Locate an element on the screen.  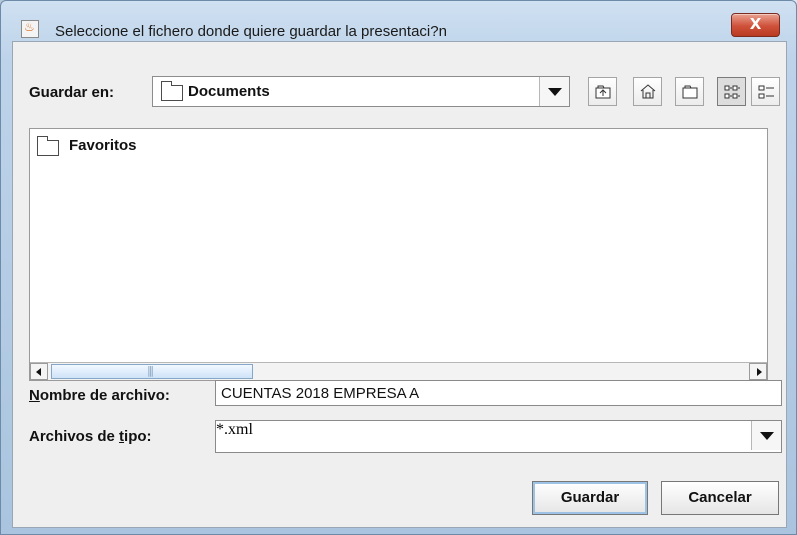
list-view-button is located at coordinates (731, 91).